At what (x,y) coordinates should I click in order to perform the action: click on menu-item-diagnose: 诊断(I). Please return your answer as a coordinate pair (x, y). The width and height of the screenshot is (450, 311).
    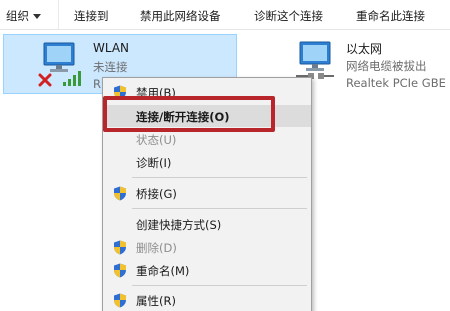
    Looking at the image, I should click on (207, 162).